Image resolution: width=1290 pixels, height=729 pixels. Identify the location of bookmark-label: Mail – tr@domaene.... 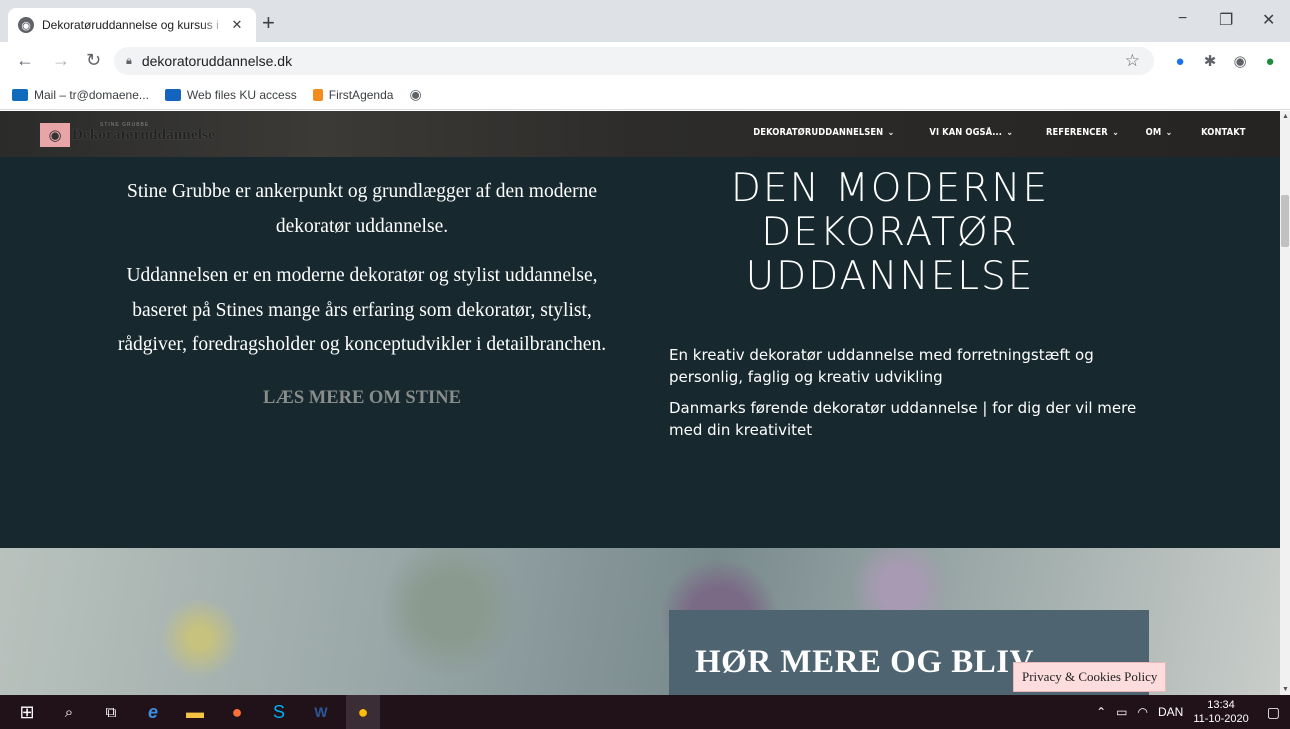
(91, 94).